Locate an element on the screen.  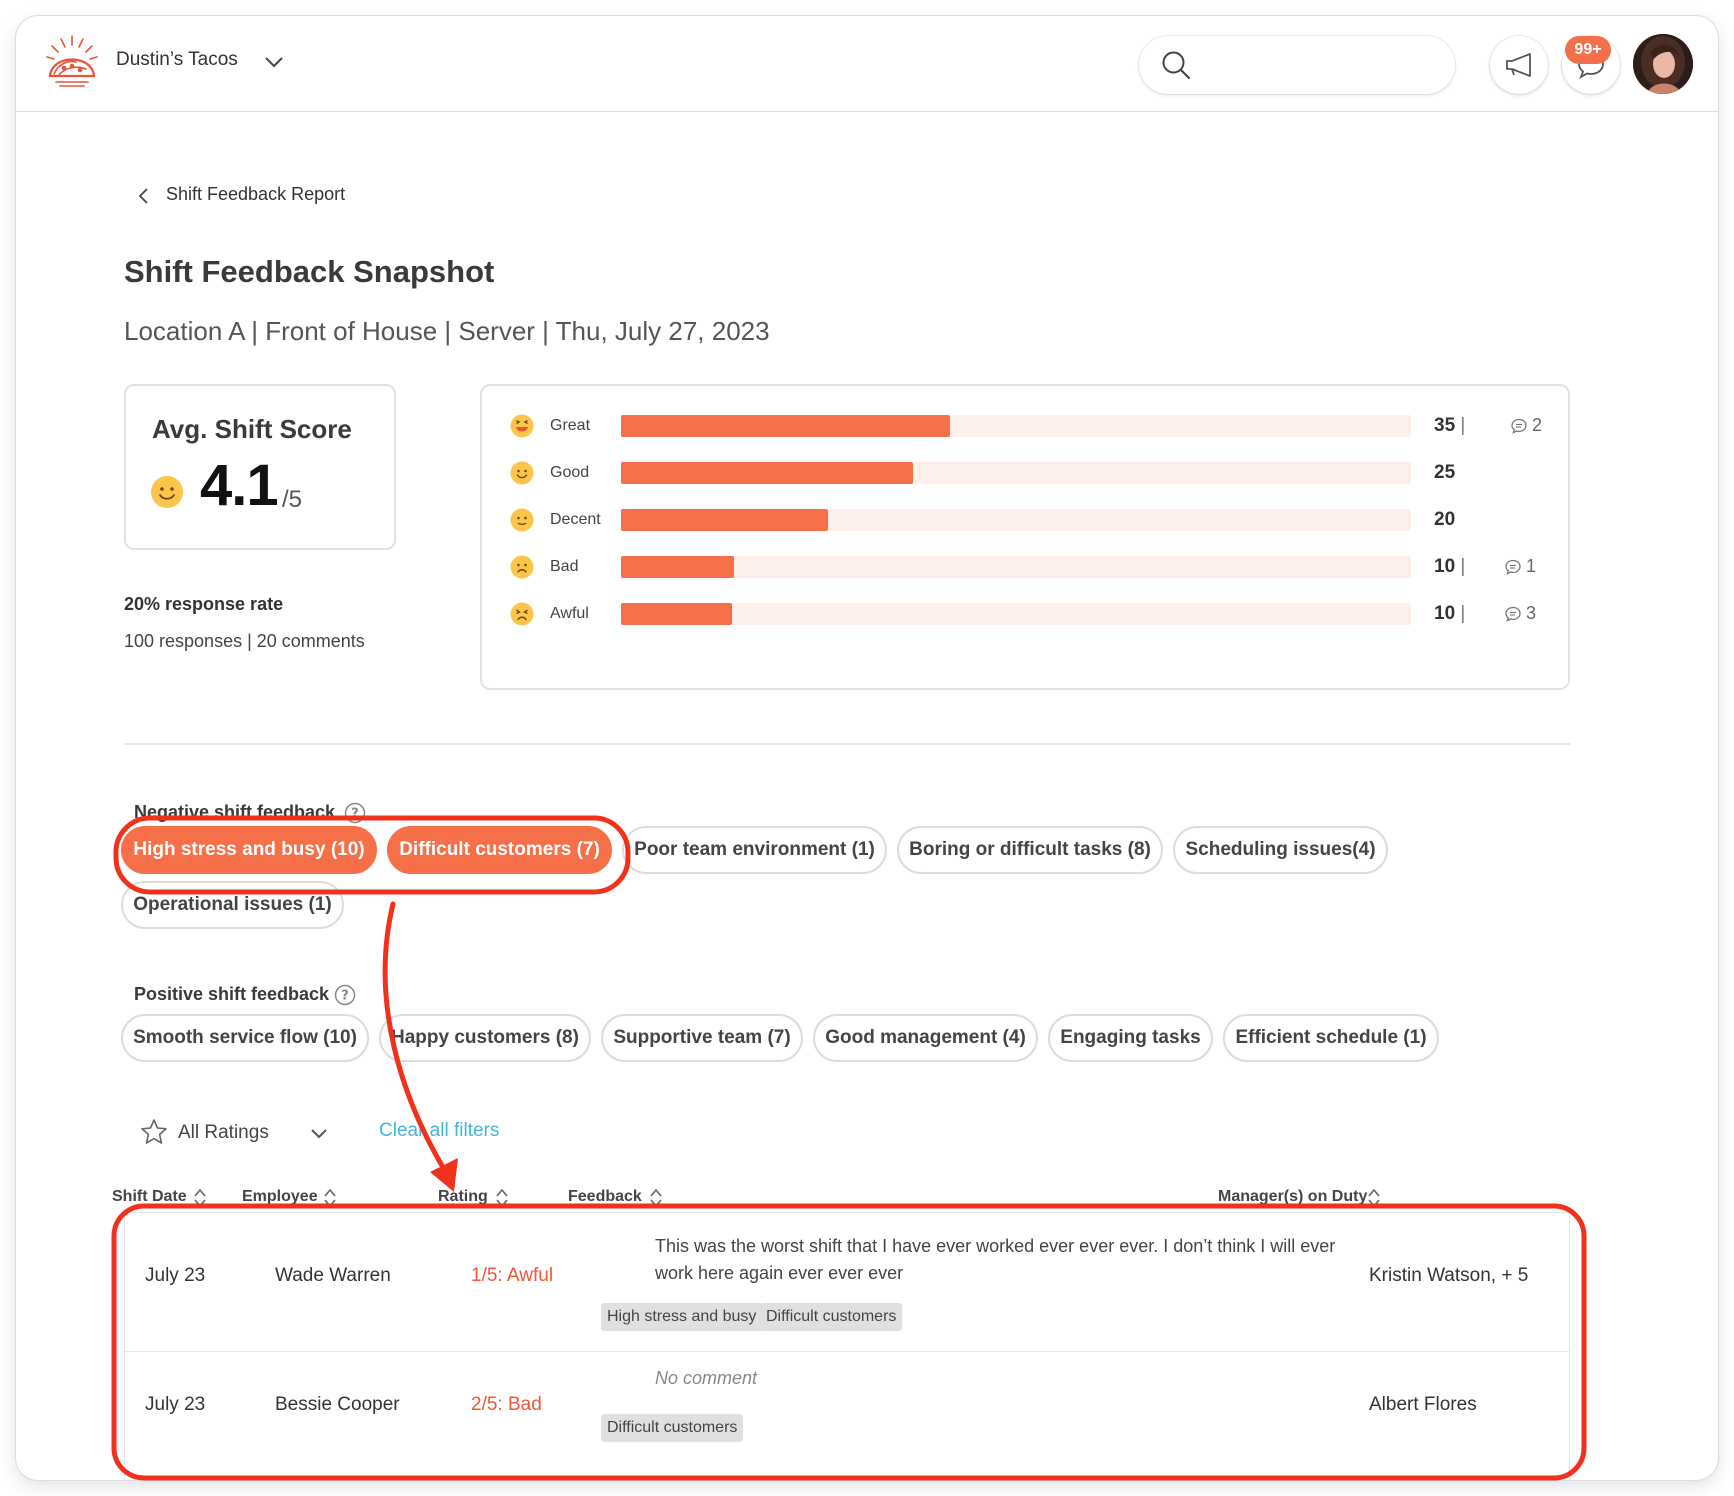
rating-label: Bad is located at coordinates (564, 566).